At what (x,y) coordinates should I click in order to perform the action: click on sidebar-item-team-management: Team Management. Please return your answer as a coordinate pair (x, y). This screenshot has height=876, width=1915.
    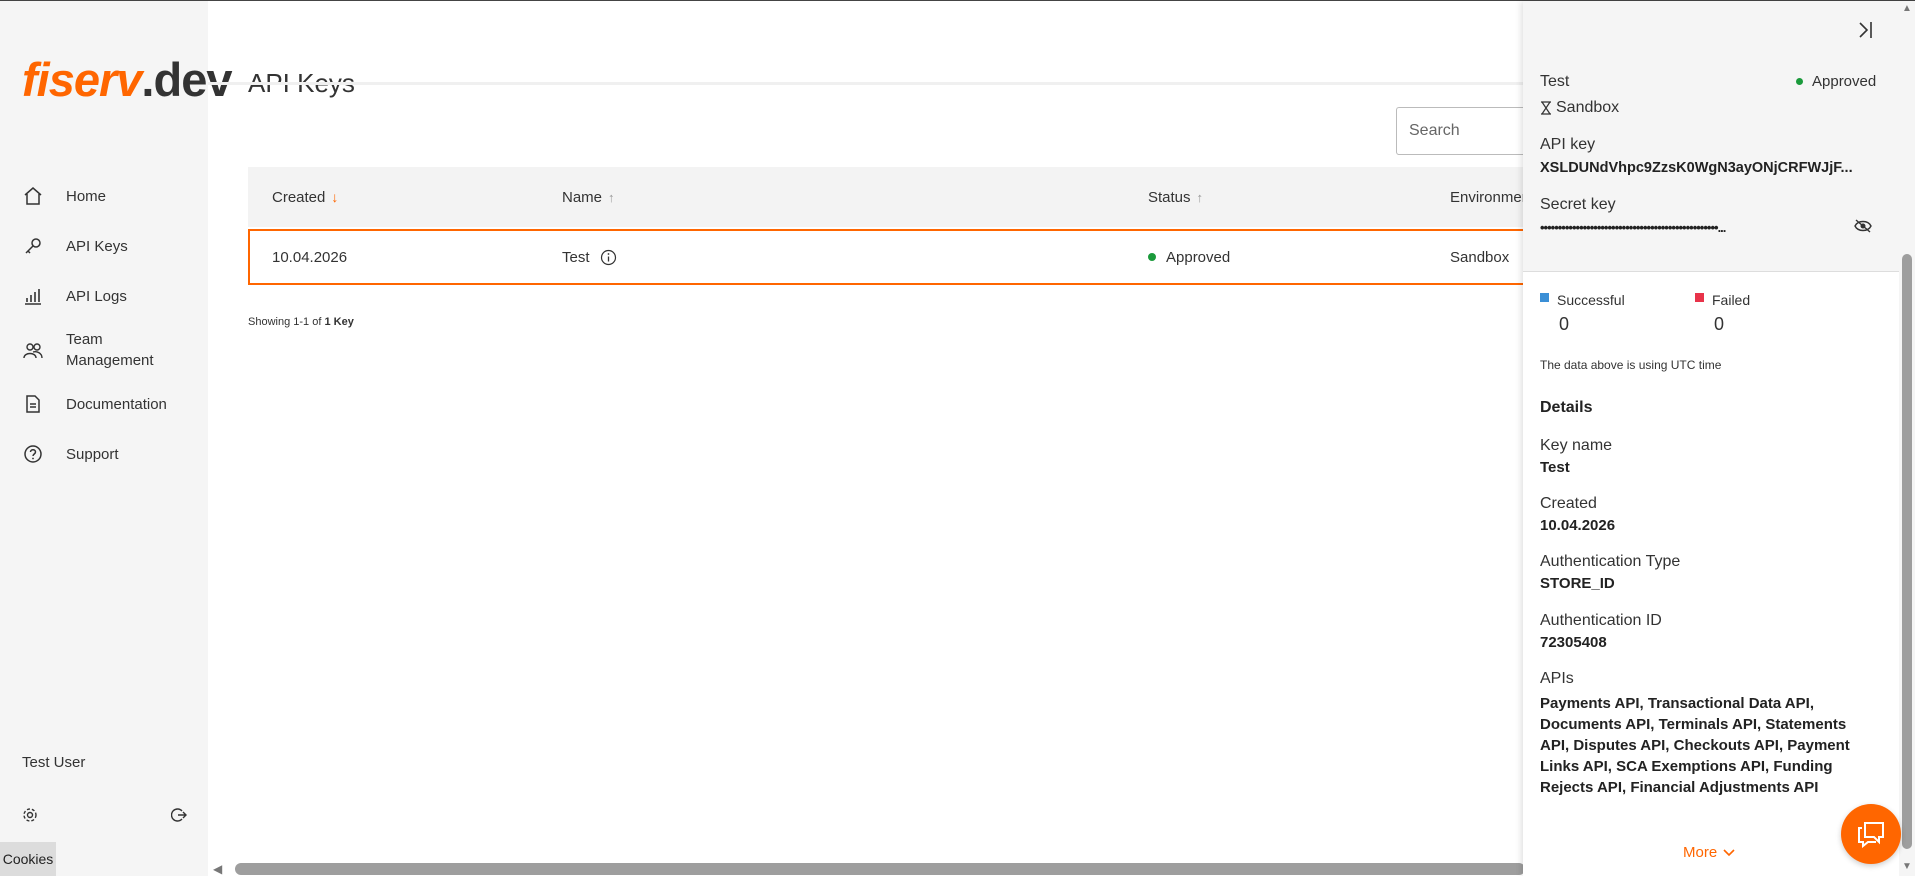
    Looking at the image, I should click on (104, 350).